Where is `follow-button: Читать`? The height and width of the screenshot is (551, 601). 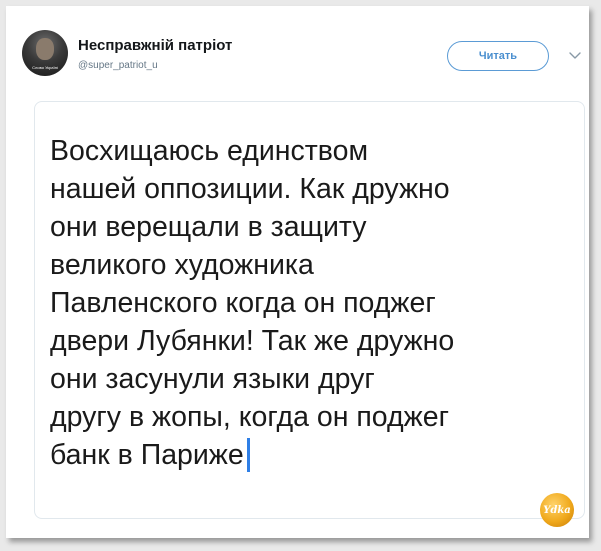 follow-button: Читать is located at coordinates (498, 56).